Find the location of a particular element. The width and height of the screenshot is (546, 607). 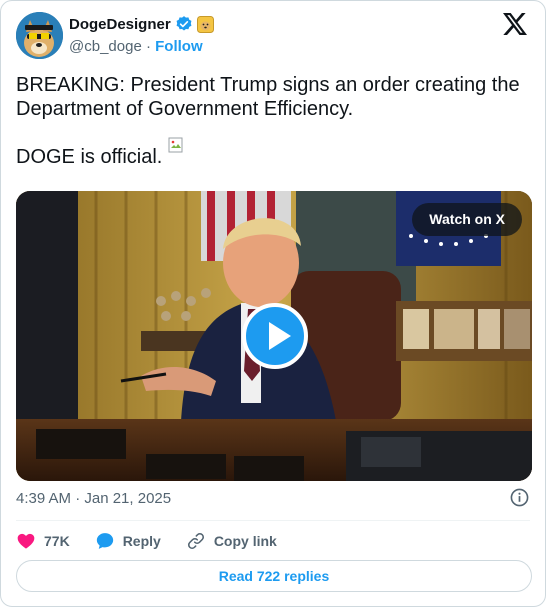

read-replies-button: Read 722 replies is located at coordinates (274, 576).